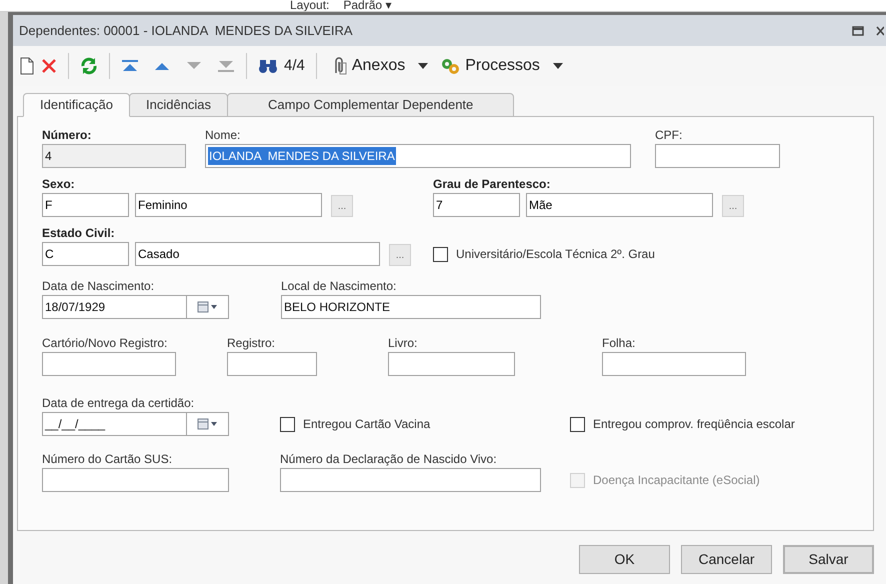 The height and width of the screenshot is (584, 886). What do you see at coordinates (388, 459) in the screenshot?
I see `field-label: Número da Declaração de Nascido Vivo:` at bounding box center [388, 459].